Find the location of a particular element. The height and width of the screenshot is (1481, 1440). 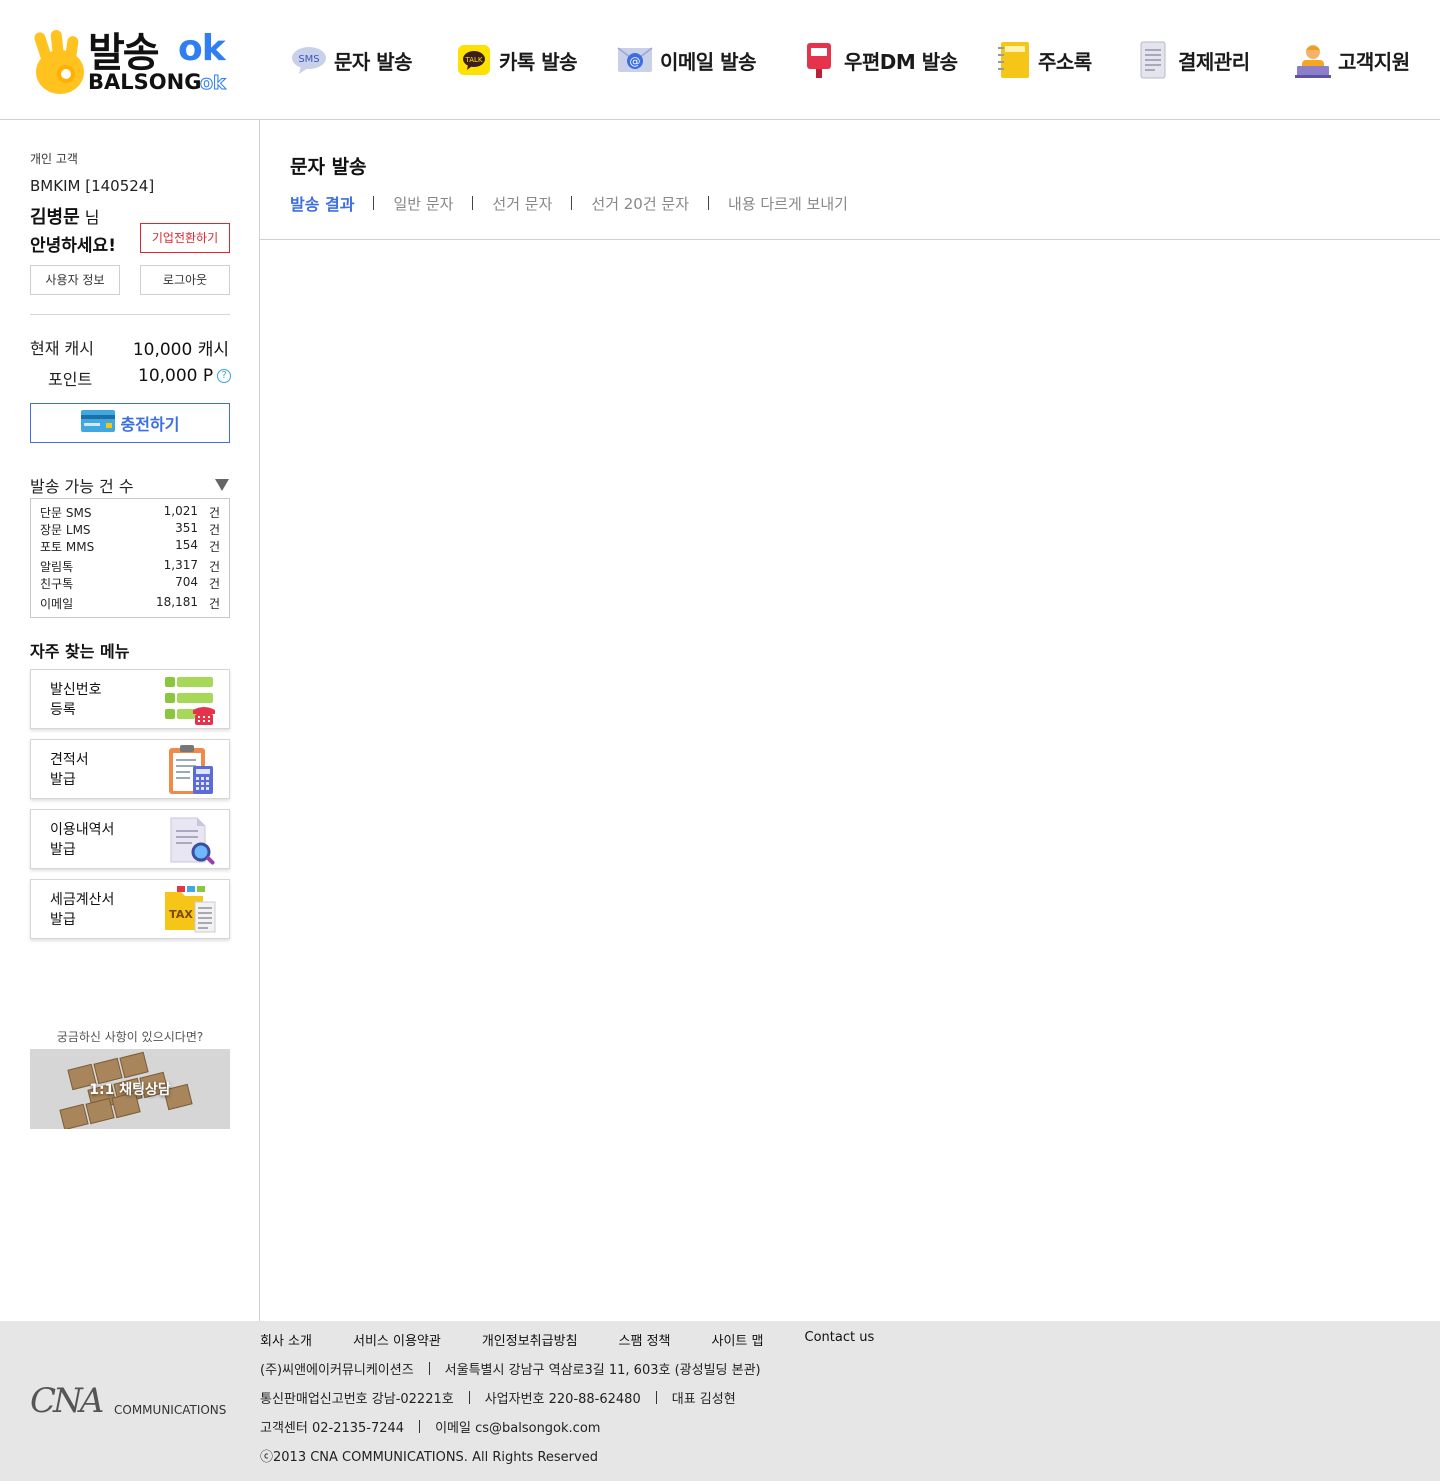

footer-link-about: 회사 소개 is located at coordinates (286, 1339).